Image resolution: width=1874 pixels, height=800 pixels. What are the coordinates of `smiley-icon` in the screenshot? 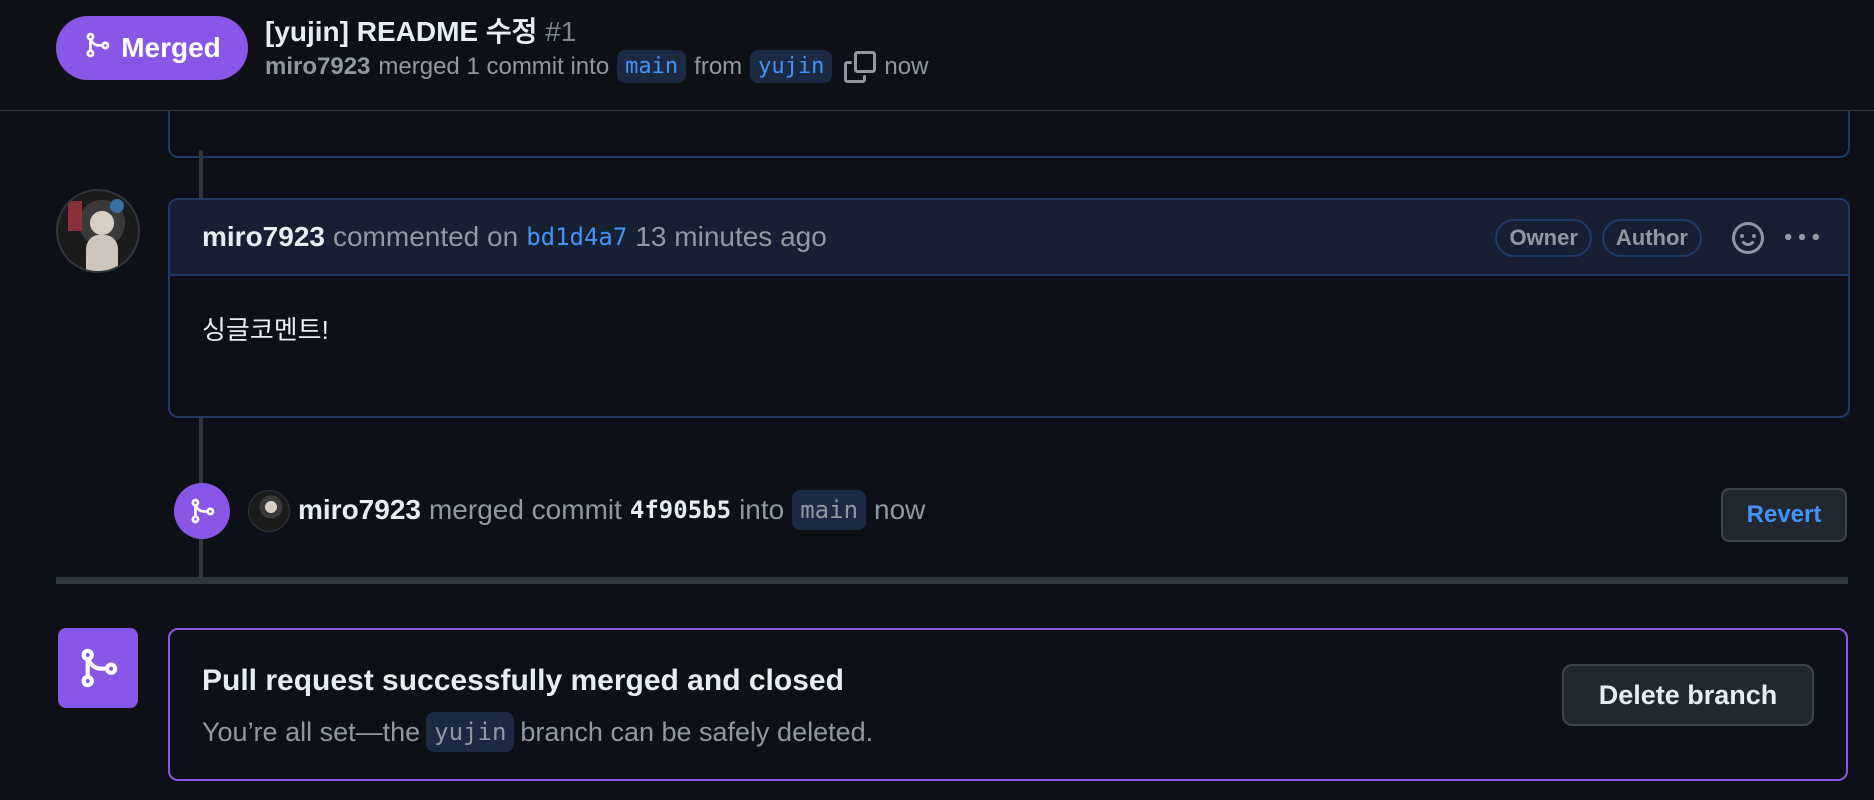 It's located at (1748, 238).